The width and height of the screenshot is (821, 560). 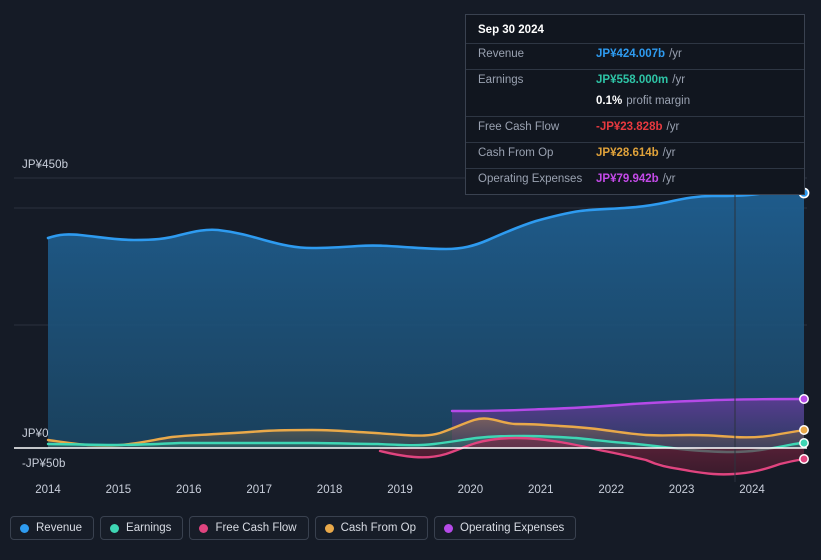 I want to click on legend-item-earnings: Earnings, so click(x=142, y=528).